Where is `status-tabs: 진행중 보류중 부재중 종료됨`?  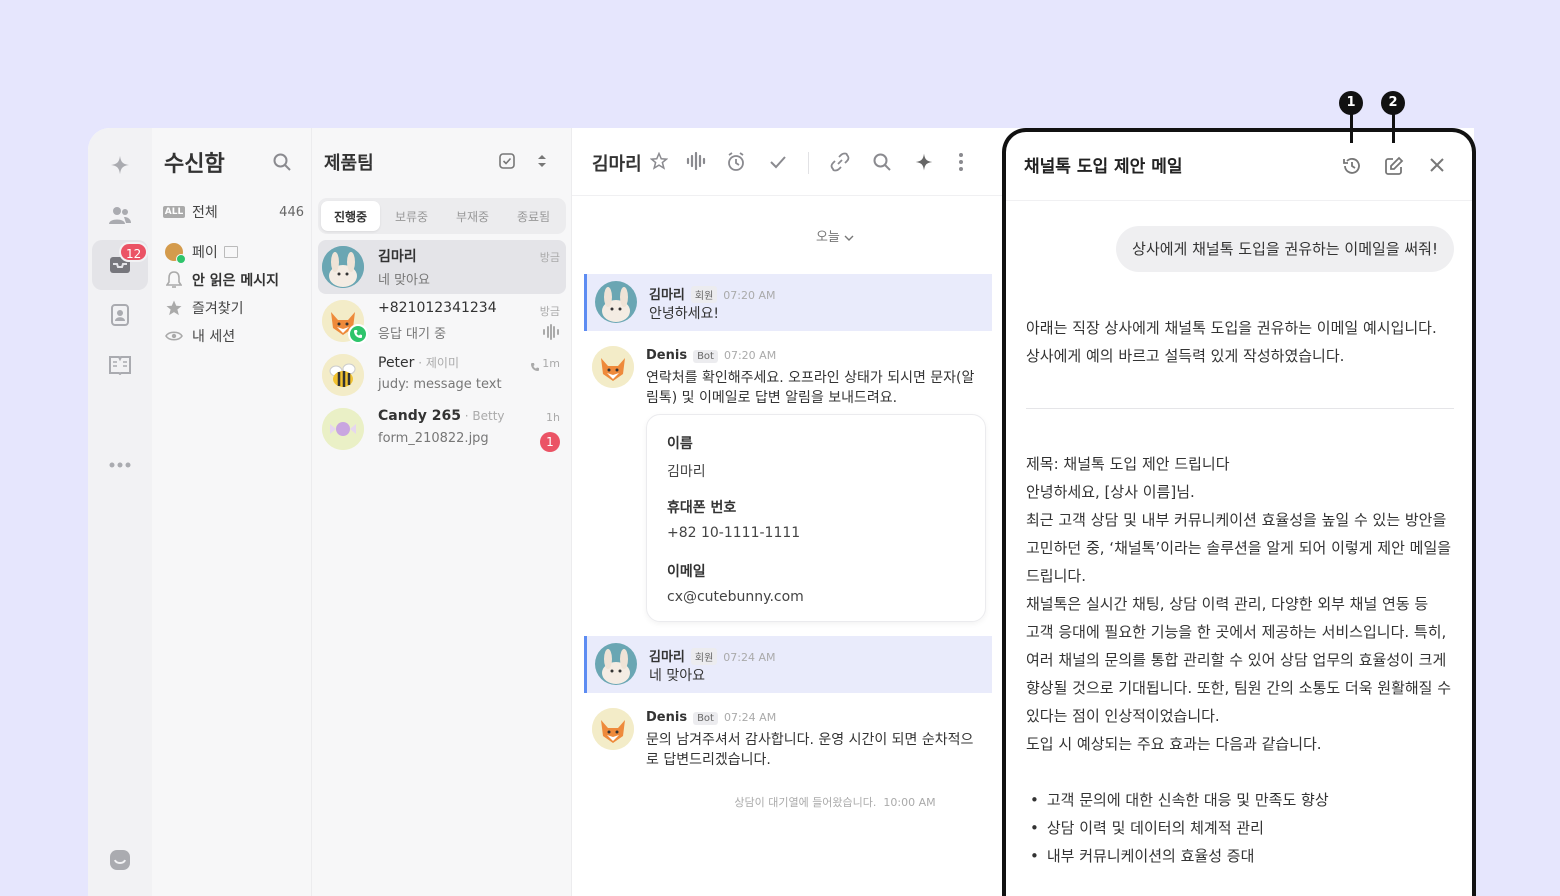
status-tabs: 진행중 보류중 부재중 종료됨 is located at coordinates (442, 216).